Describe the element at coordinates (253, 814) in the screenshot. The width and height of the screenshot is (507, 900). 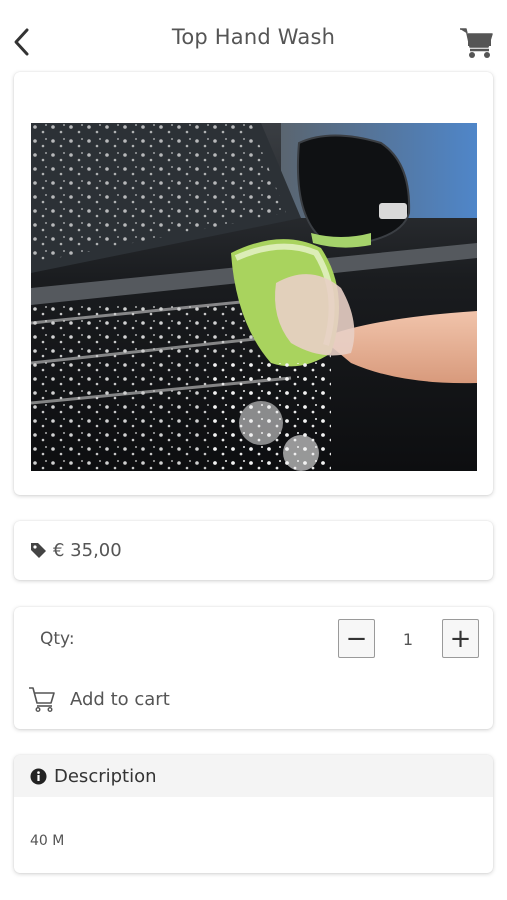
I see `description-card: Description 40 M` at that location.